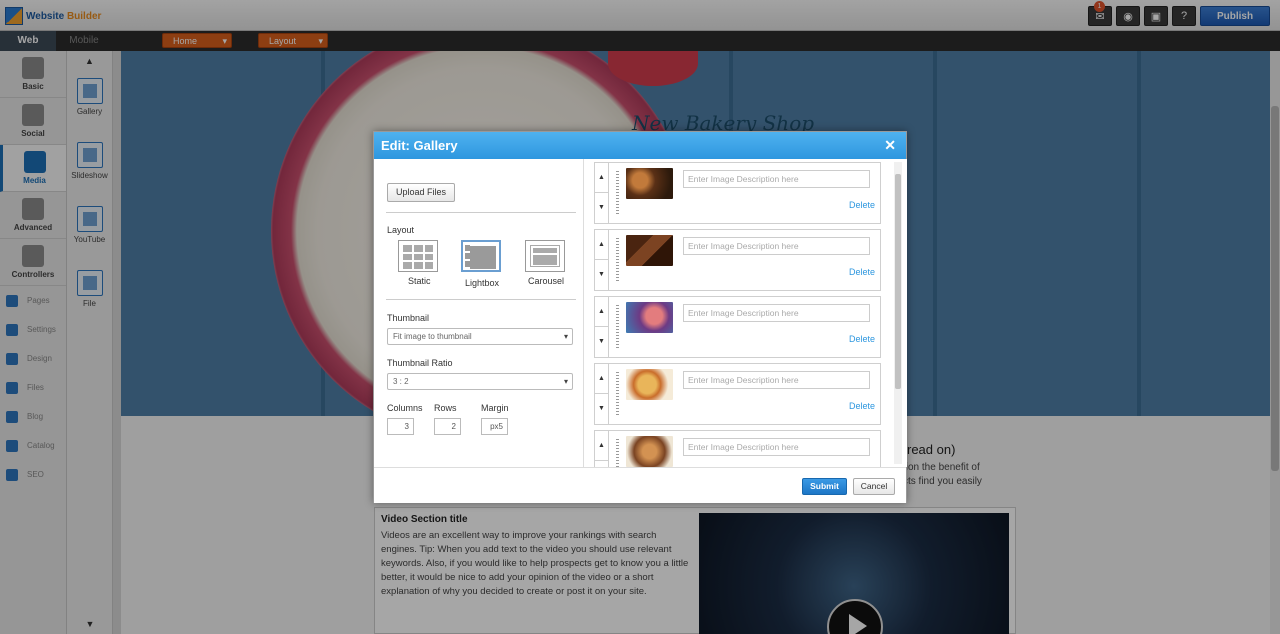  I want to click on columns-label: Columns, so click(405, 408).